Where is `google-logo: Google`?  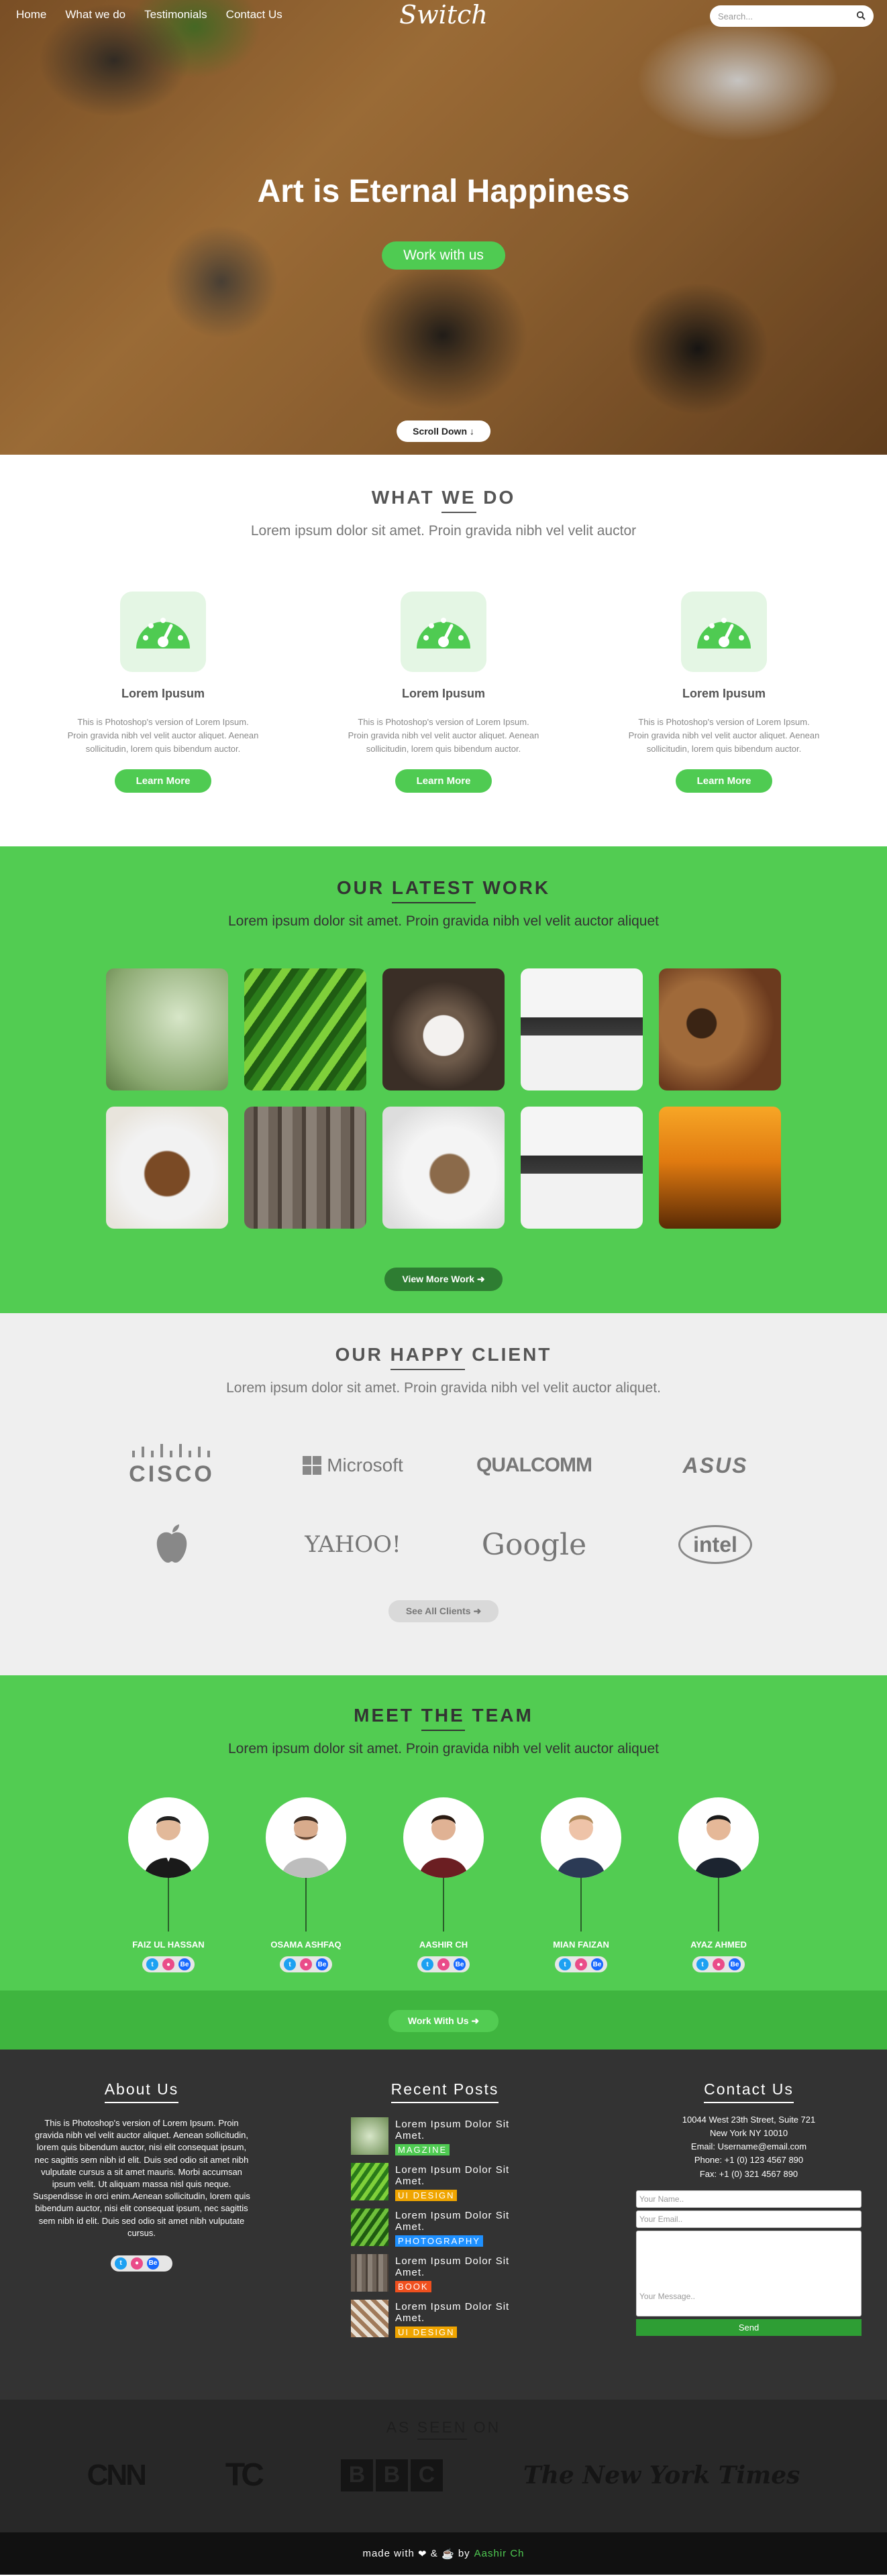 google-logo: Google is located at coordinates (534, 1544).